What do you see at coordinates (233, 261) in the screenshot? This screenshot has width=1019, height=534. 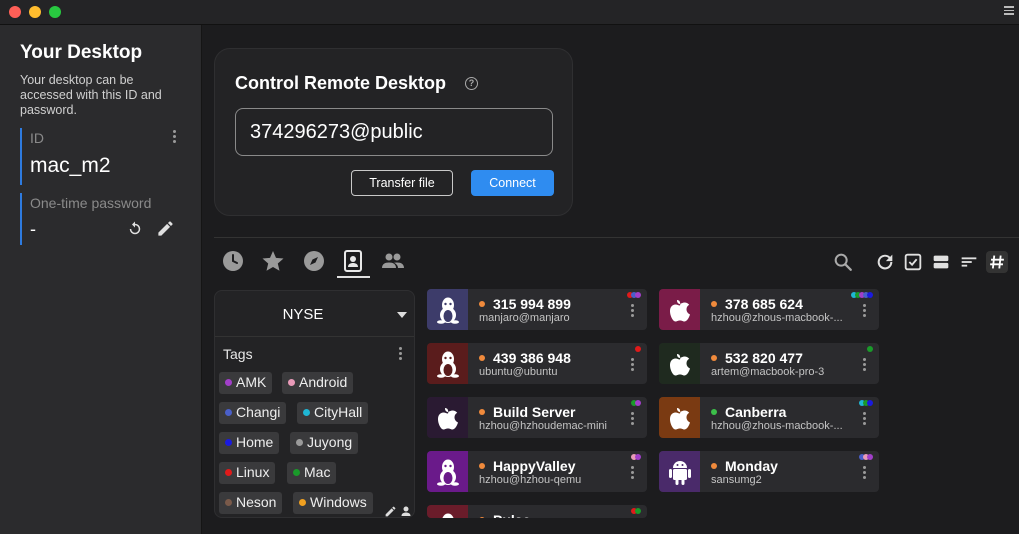 I see `recent-tab-clock-icon` at bounding box center [233, 261].